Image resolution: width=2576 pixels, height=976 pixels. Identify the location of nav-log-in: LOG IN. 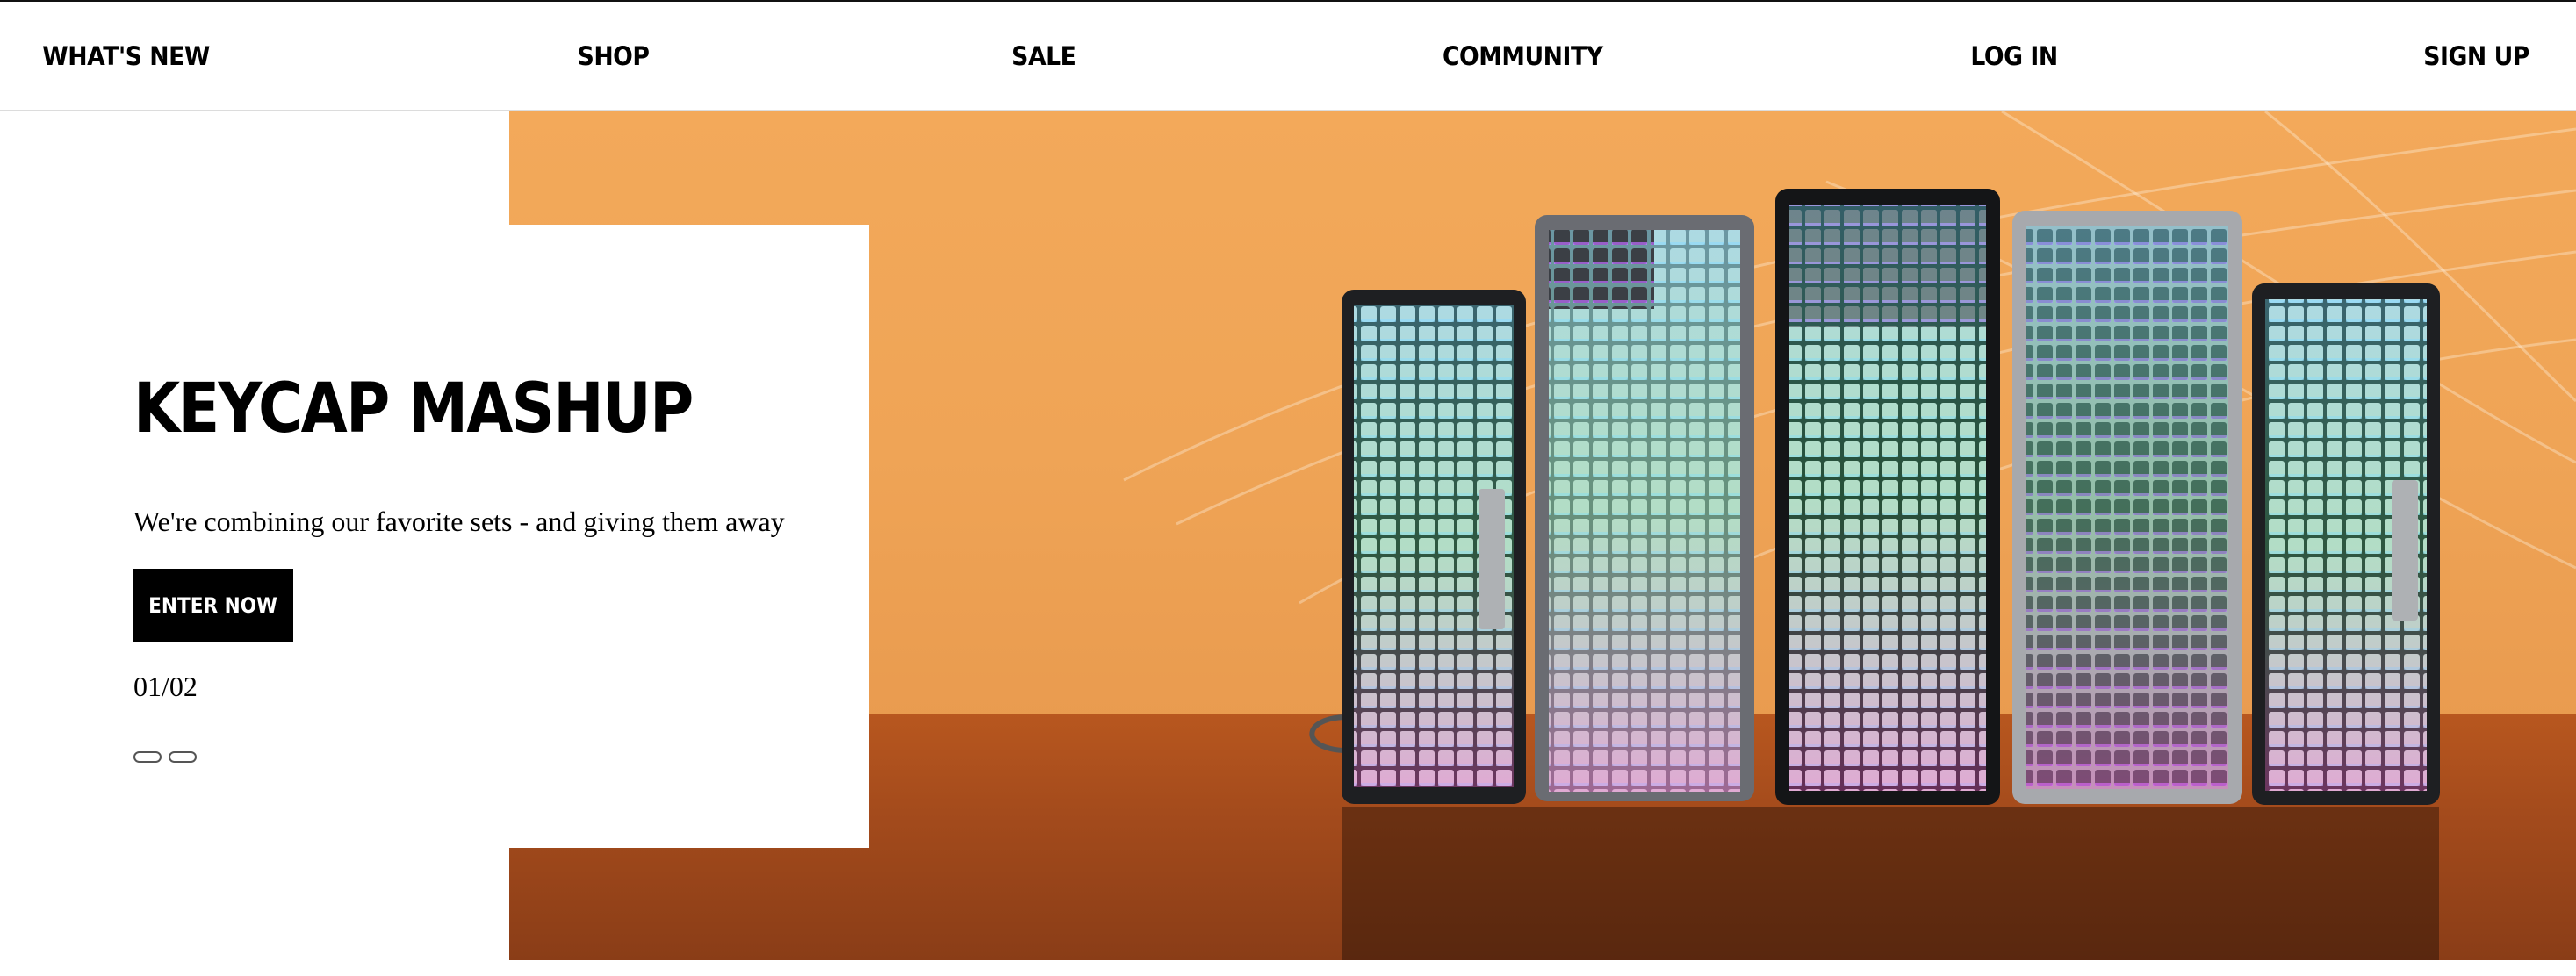
(2015, 56).